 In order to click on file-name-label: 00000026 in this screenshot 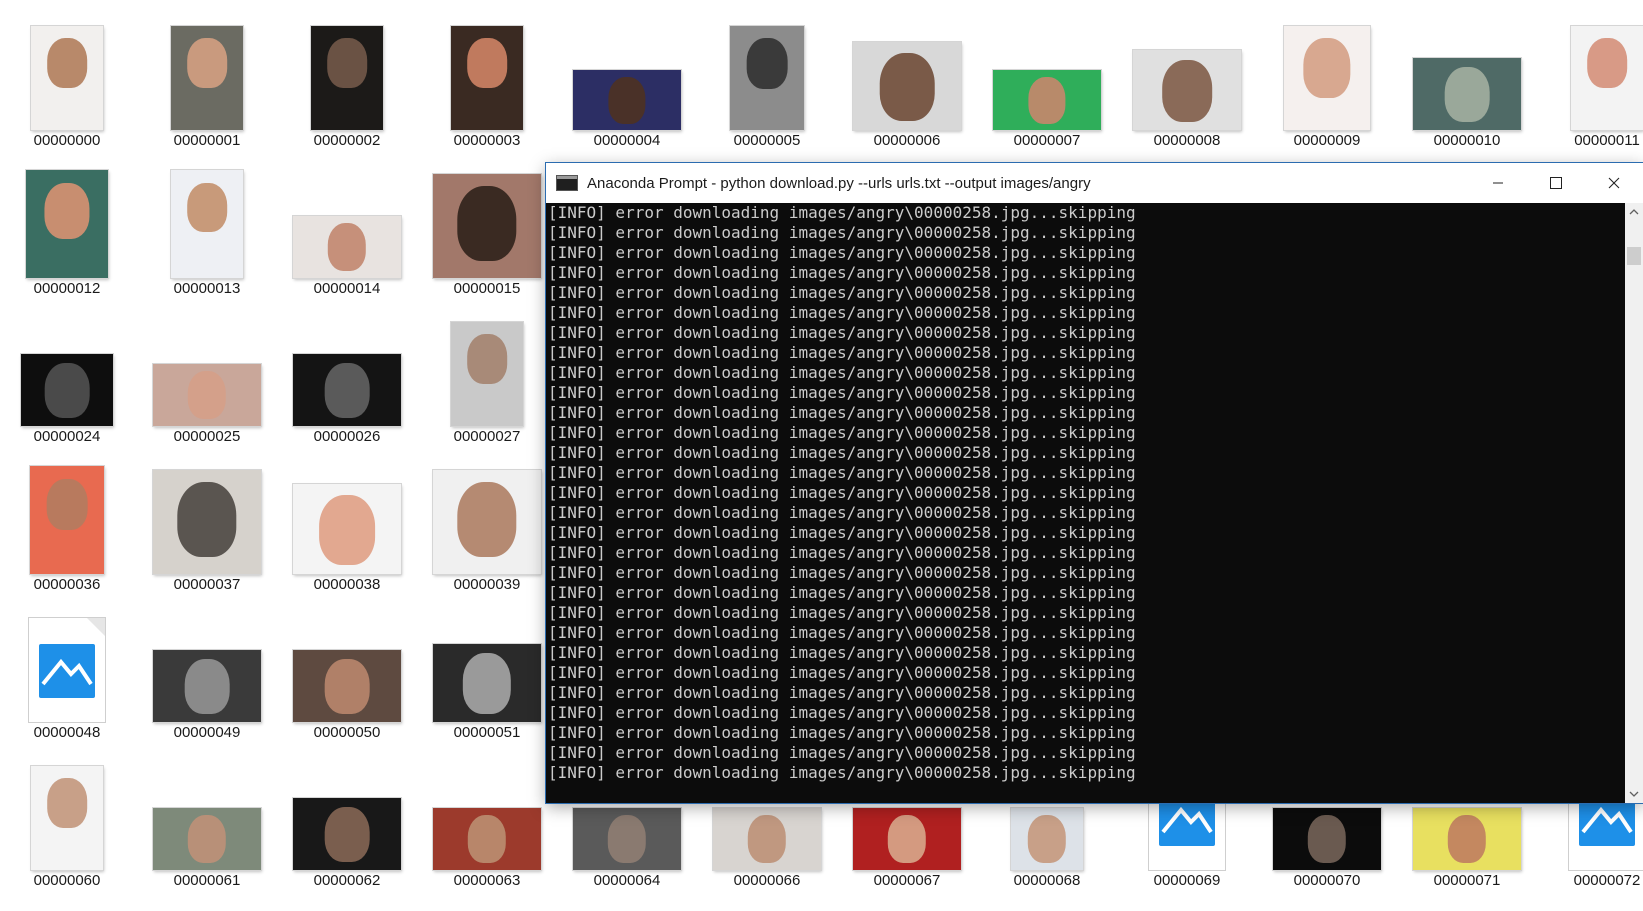, I will do `click(347, 436)`.